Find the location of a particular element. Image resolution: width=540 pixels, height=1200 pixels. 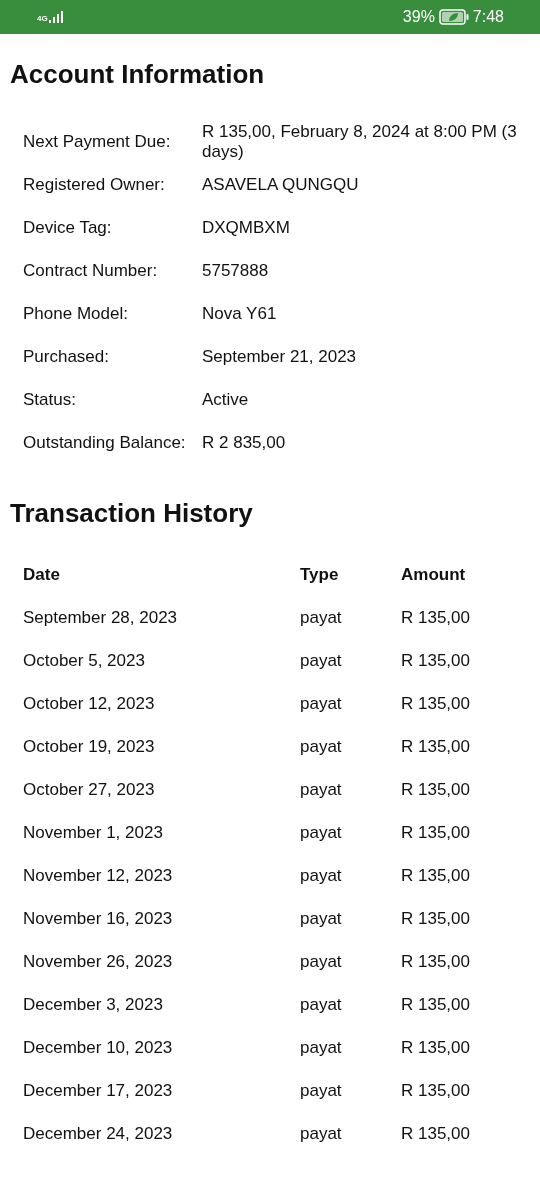

table-cell-text: November 1, 2023 is located at coordinates (93, 832).